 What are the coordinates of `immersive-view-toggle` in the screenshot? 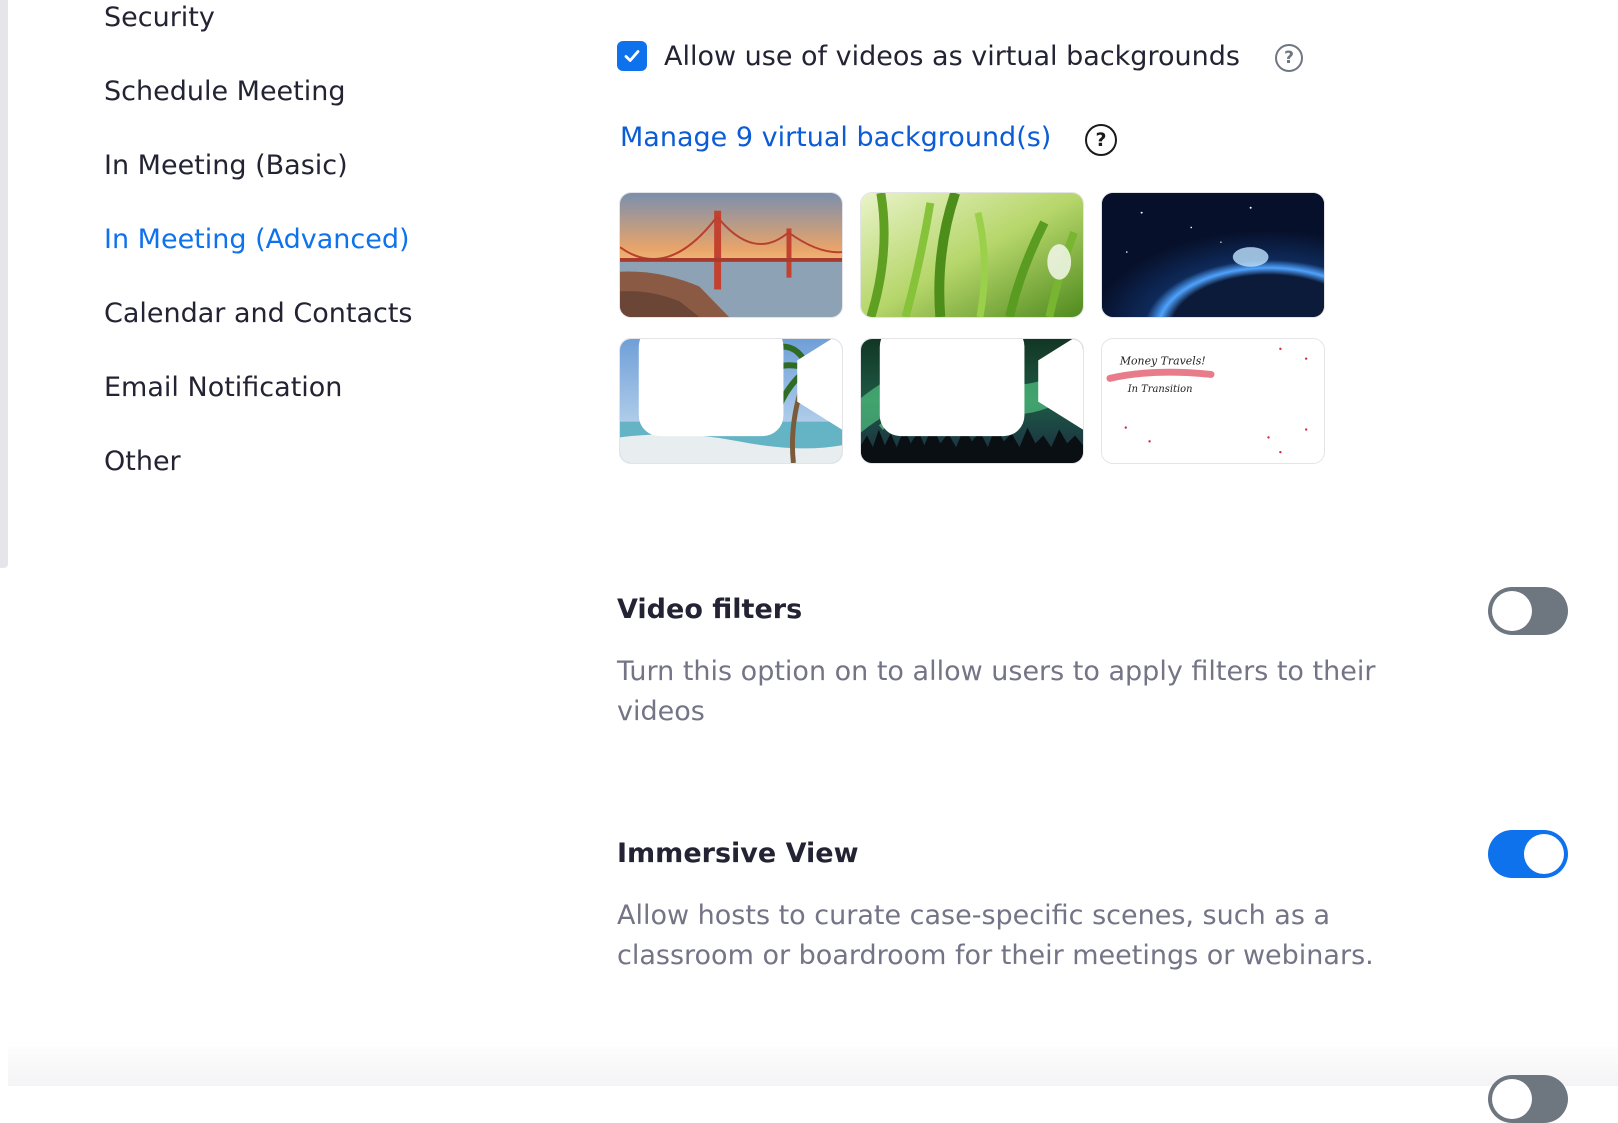 It's located at (1528, 854).